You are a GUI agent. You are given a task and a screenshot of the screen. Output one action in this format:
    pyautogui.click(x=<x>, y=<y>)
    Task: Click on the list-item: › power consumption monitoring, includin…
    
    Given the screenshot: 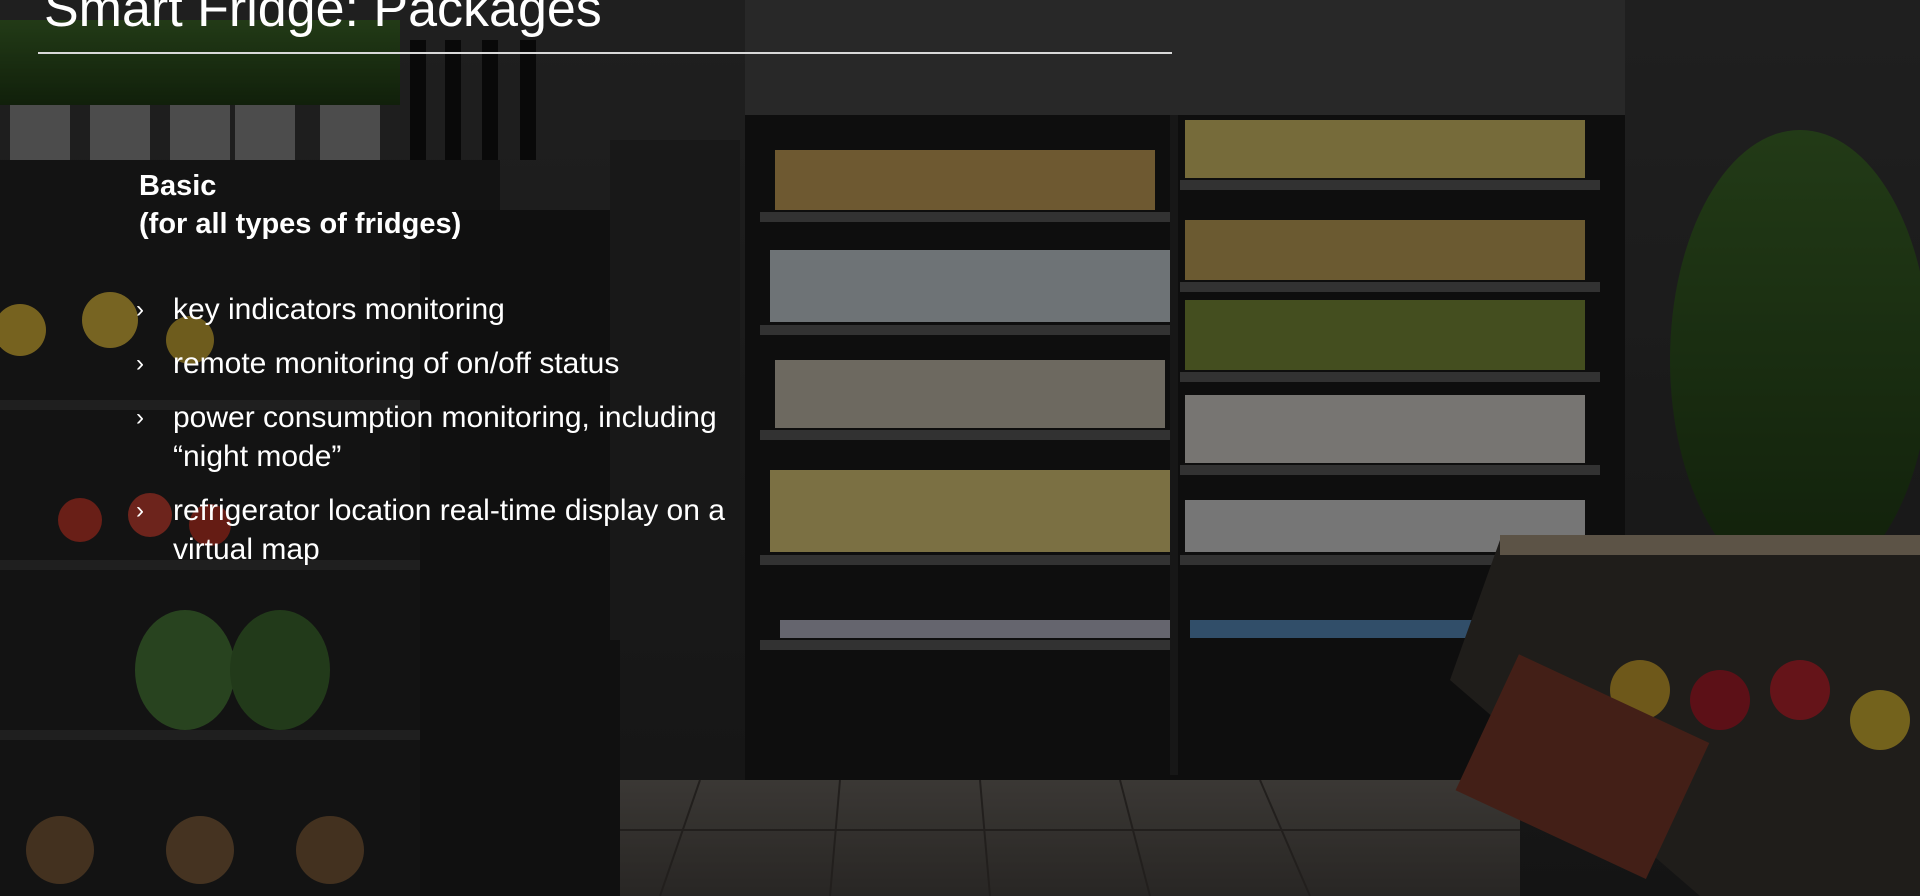 What is the action you would take?
    pyautogui.click(x=456, y=437)
    